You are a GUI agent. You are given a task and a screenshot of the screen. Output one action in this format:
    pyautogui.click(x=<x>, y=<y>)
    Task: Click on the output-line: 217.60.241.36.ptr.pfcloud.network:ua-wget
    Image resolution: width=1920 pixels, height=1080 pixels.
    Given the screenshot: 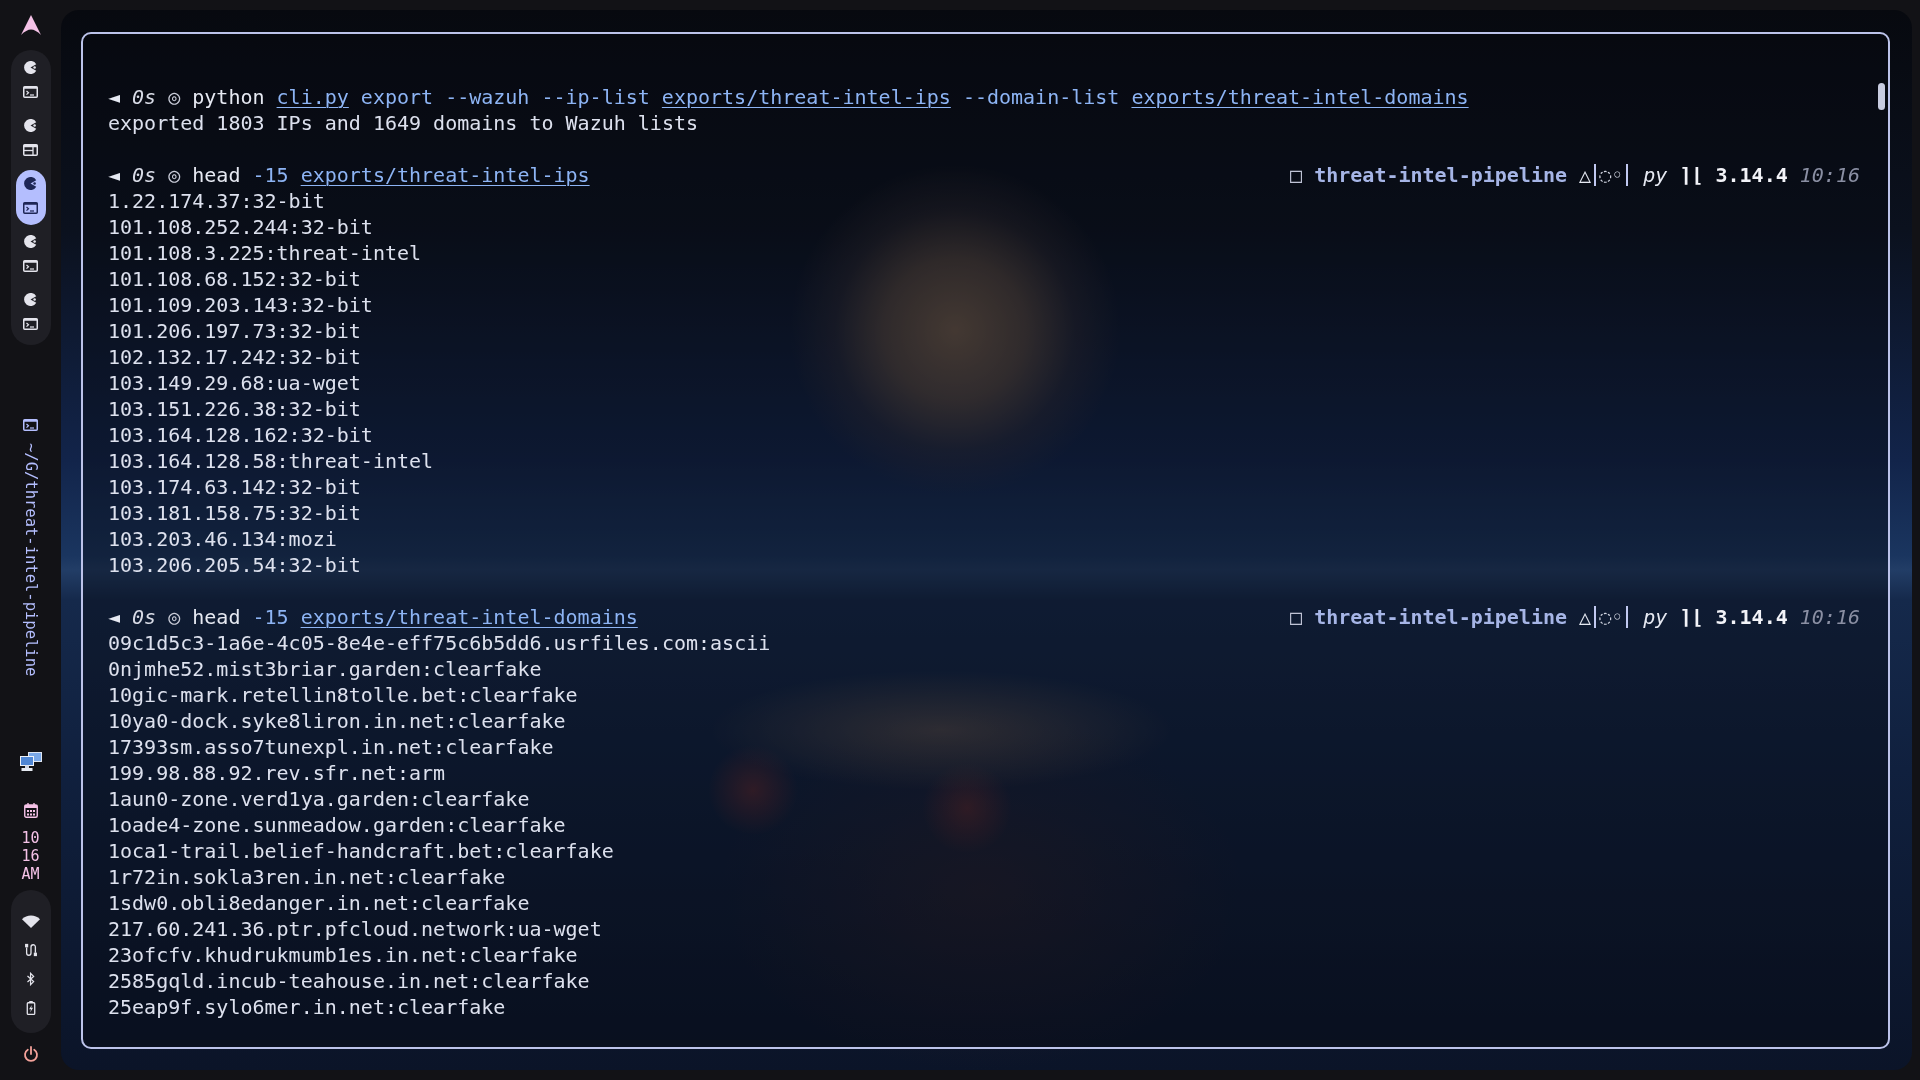 What is the action you would take?
    pyautogui.click(x=355, y=929)
    